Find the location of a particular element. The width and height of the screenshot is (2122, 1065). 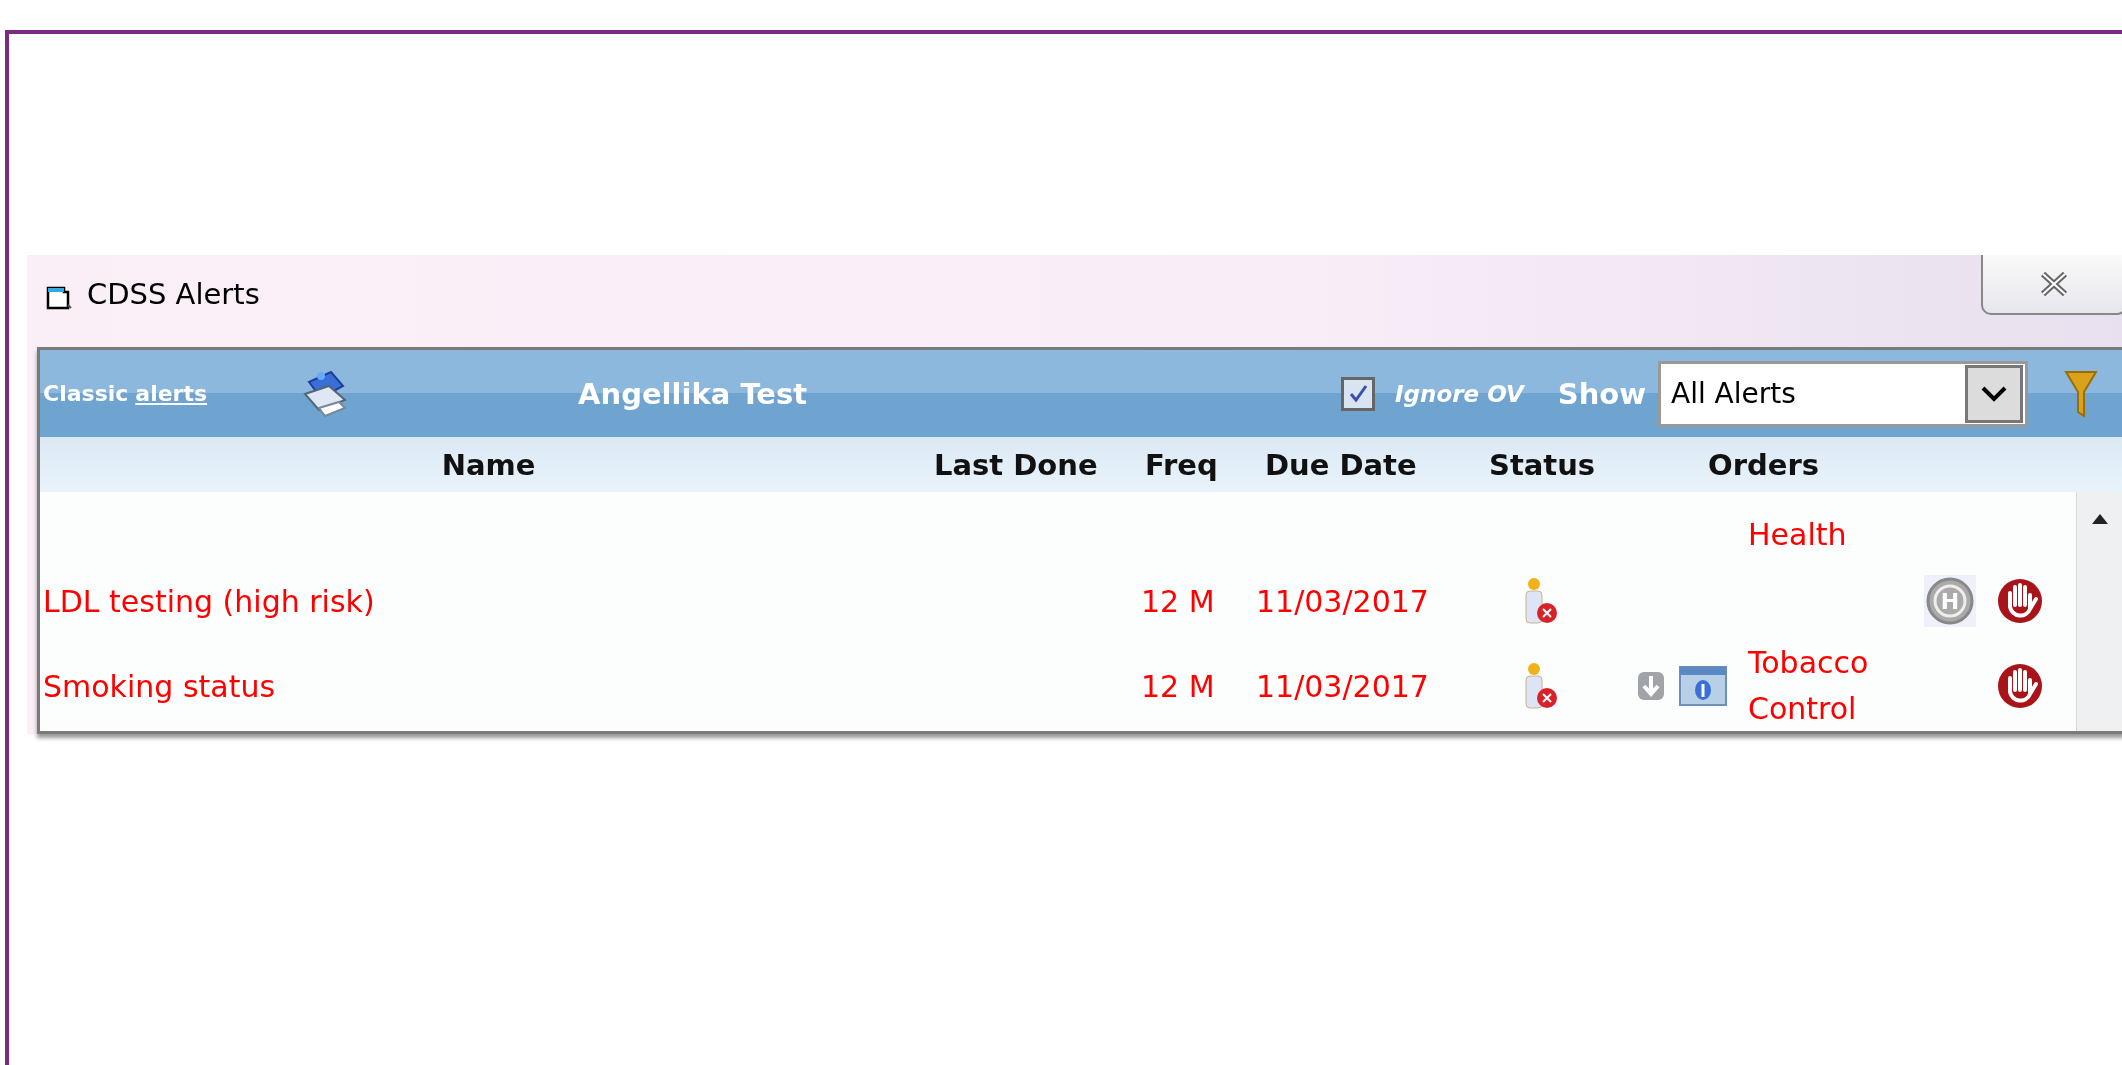

ignore-checkbox is located at coordinates (1358, 393).